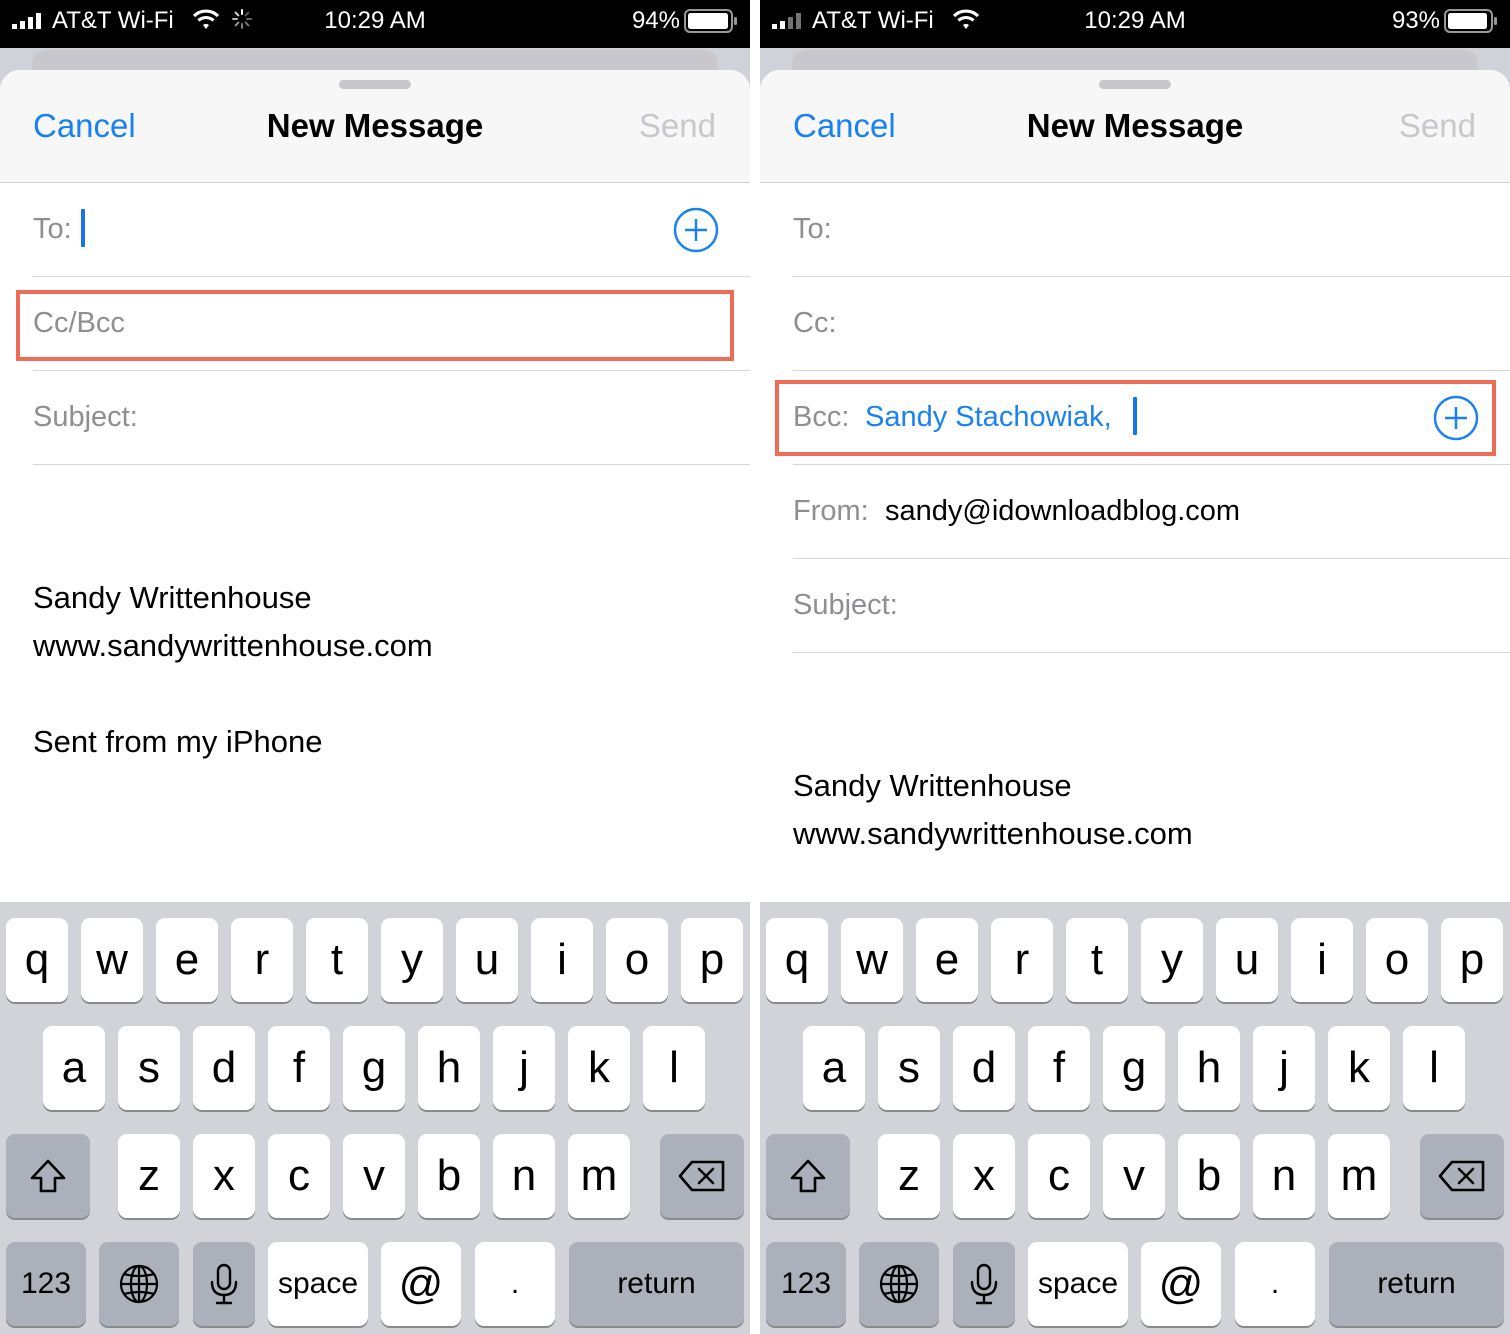 The width and height of the screenshot is (1510, 1334). What do you see at coordinates (1151, 324) in the screenshot?
I see `cc-field: Cc:` at bounding box center [1151, 324].